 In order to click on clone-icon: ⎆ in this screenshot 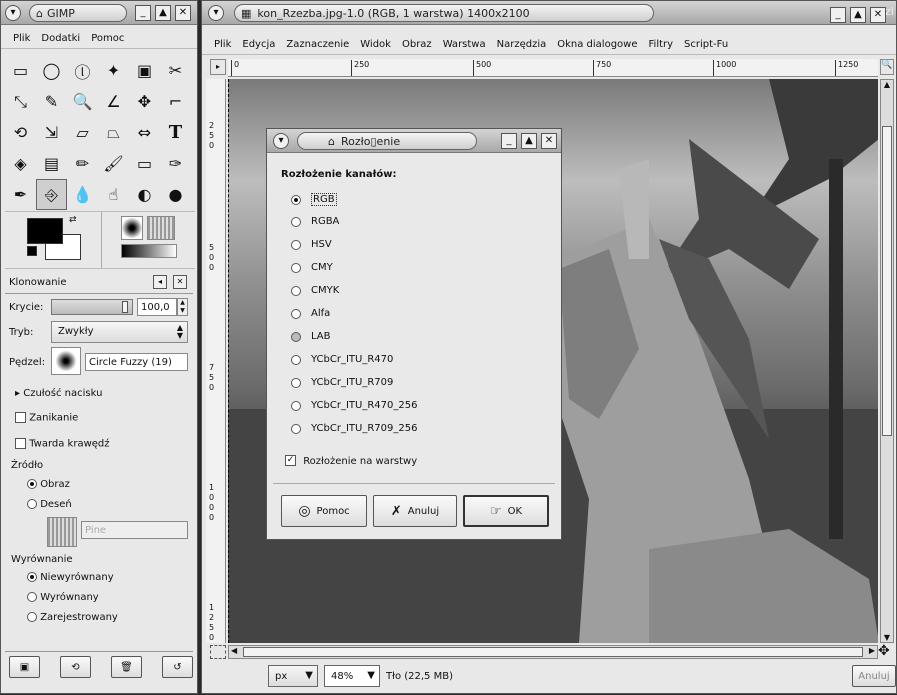, I will do `click(51, 194)`.